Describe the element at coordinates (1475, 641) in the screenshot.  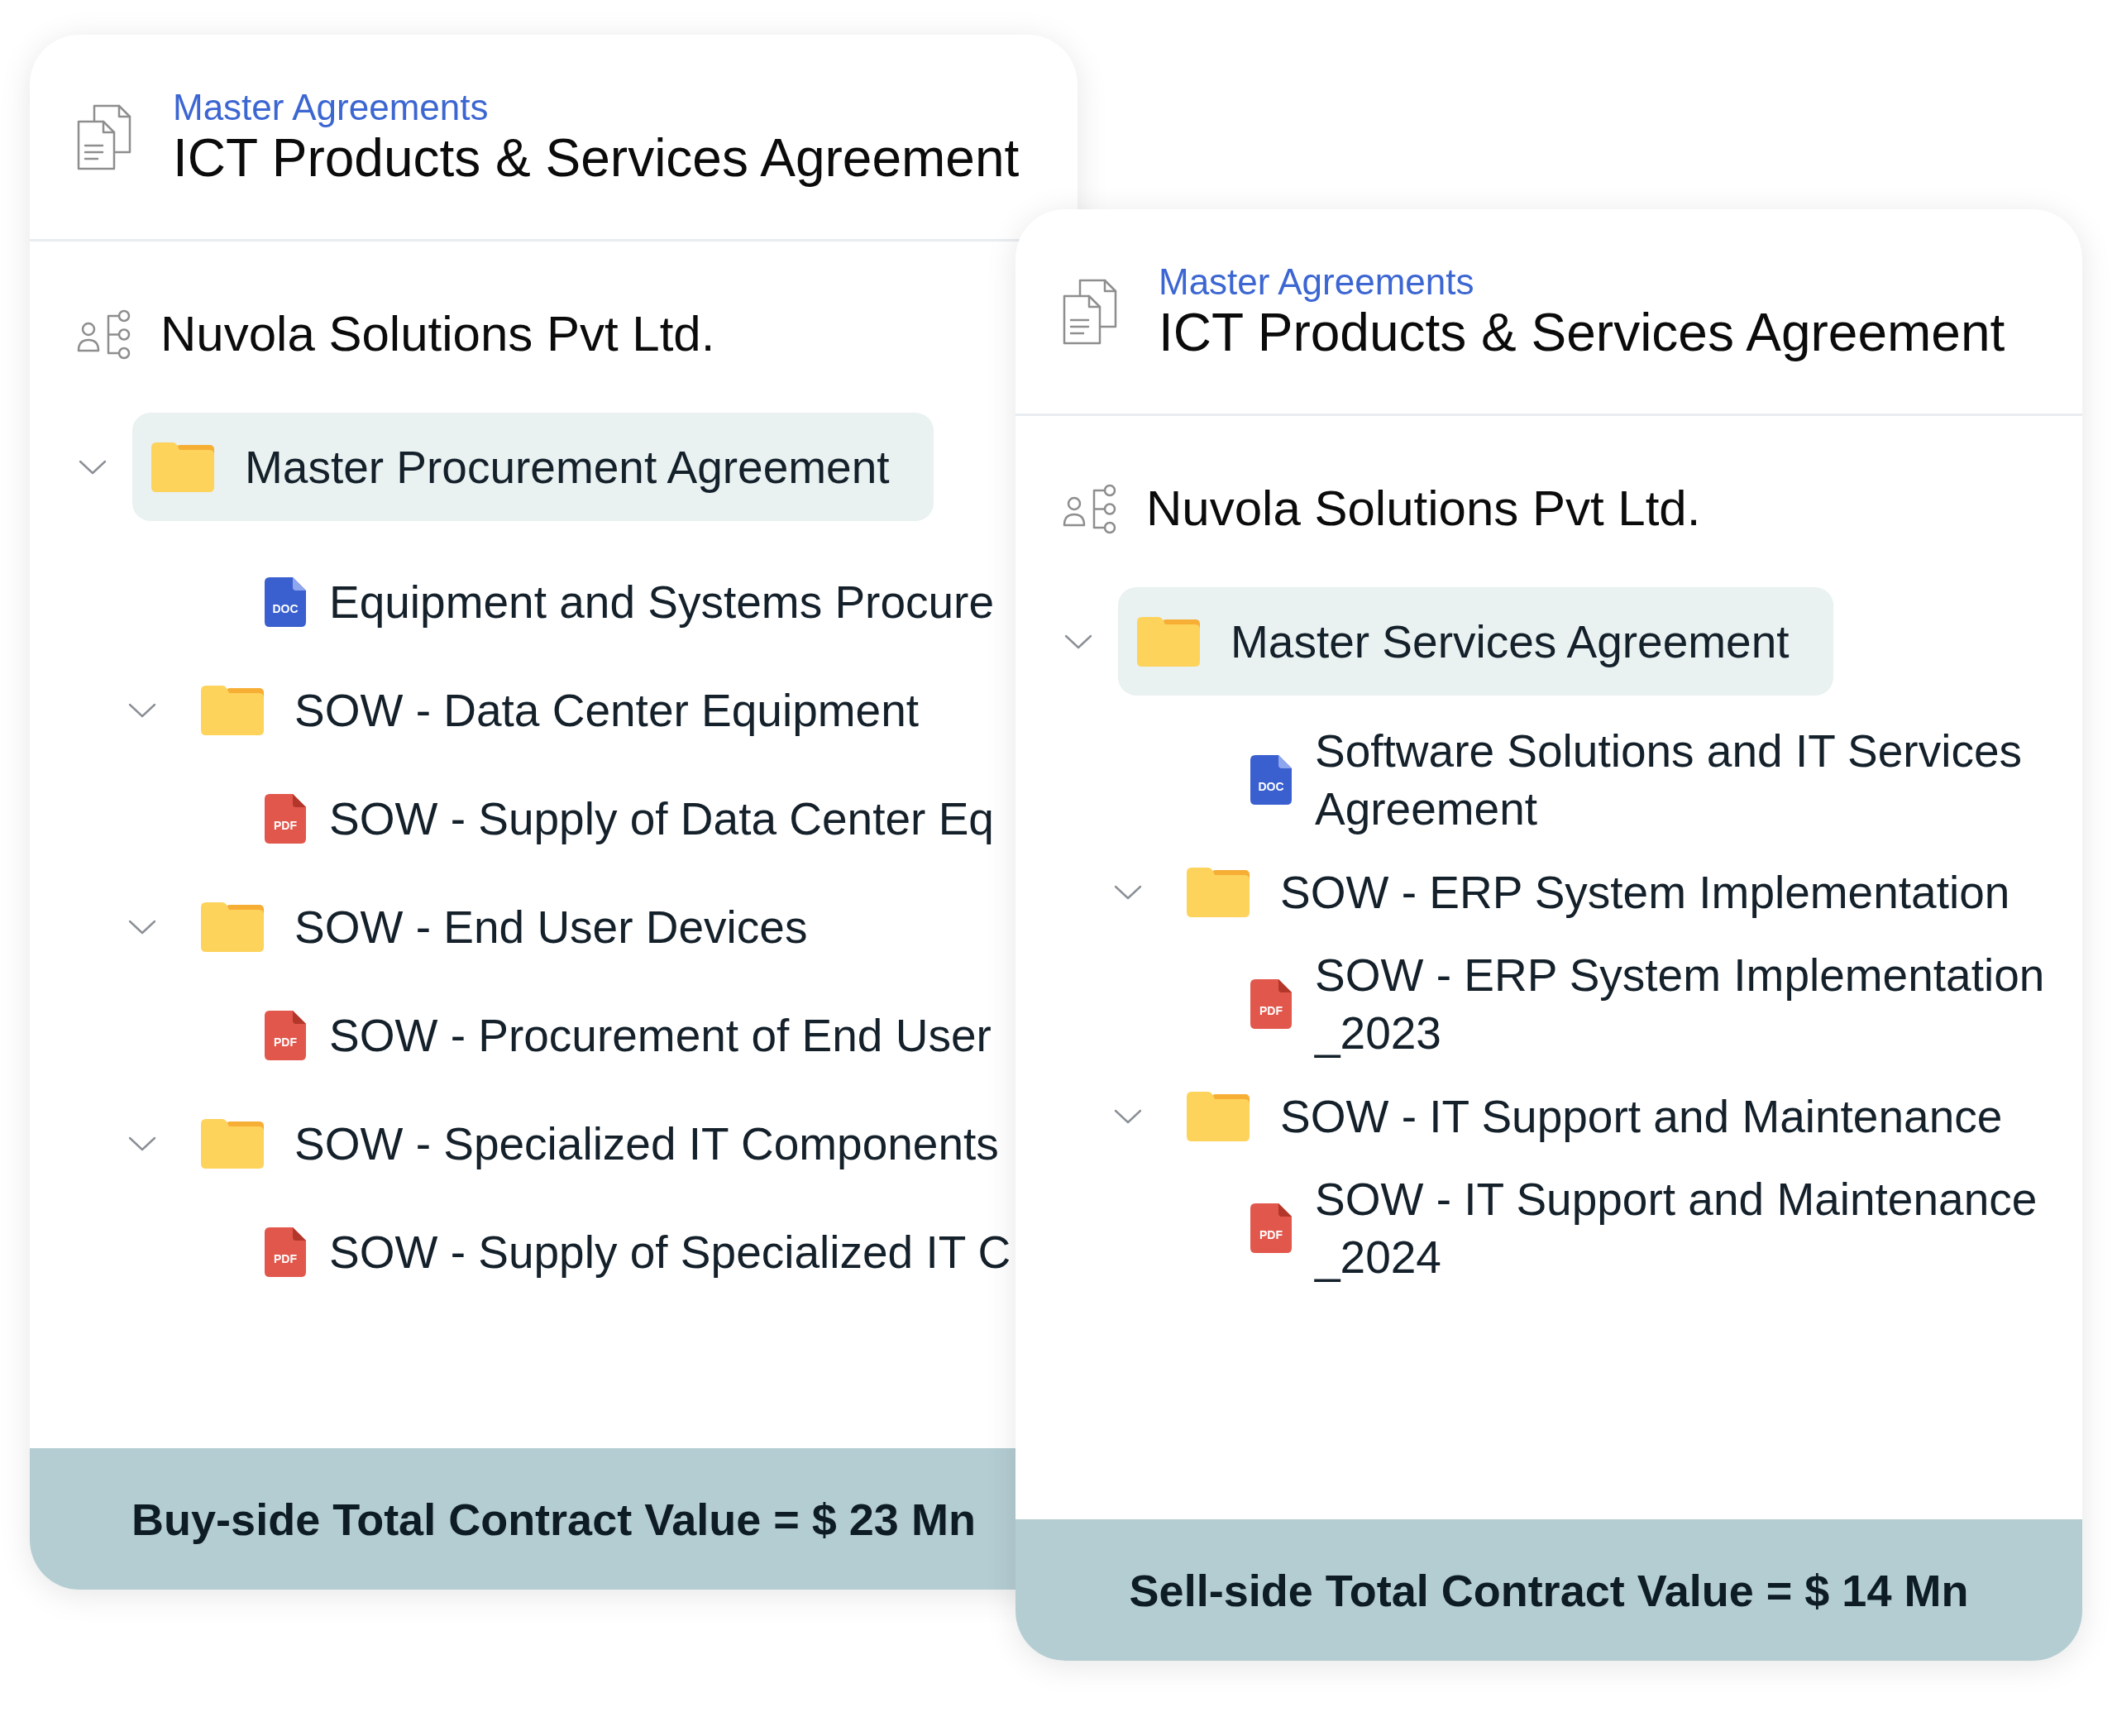
I see `tree-item: Master Services Agreement` at that location.